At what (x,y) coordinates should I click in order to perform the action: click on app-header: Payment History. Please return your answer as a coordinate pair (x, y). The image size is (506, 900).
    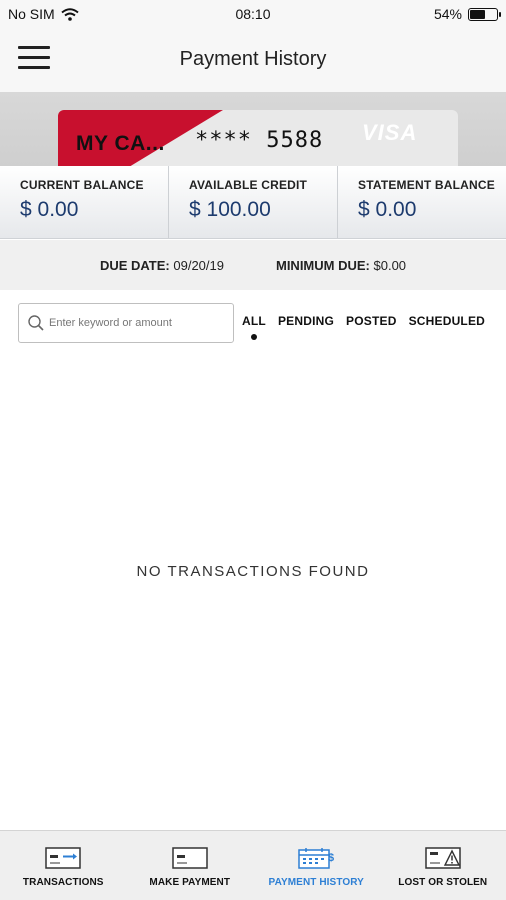
    Looking at the image, I should click on (253, 60).